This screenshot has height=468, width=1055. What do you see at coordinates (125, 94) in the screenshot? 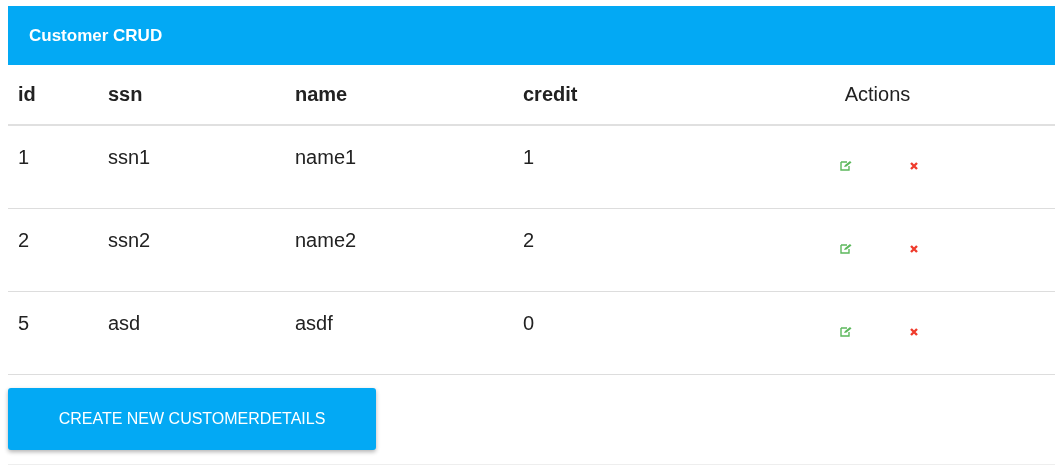
I see `column-header: ssn` at bounding box center [125, 94].